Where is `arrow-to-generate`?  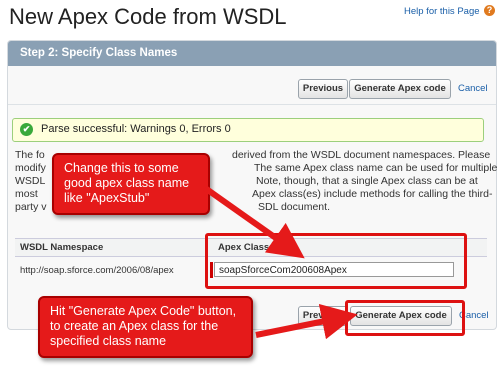
arrow-to-generate is located at coordinates (306, 321).